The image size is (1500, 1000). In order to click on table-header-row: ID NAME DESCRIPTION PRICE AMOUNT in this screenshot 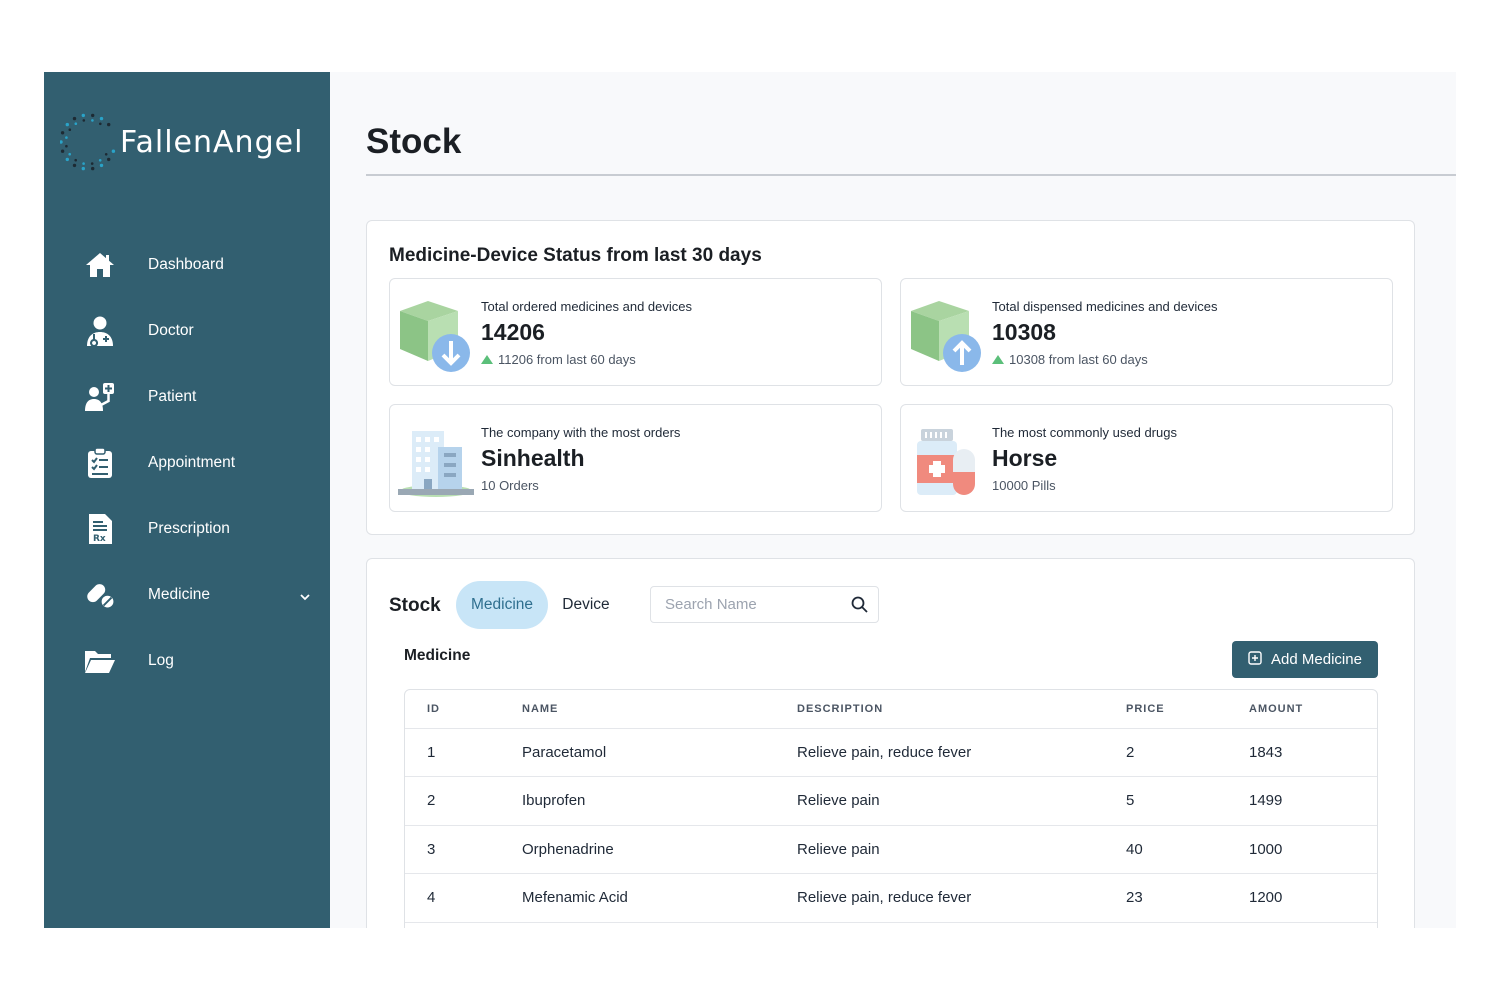, I will do `click(891, 709)`.